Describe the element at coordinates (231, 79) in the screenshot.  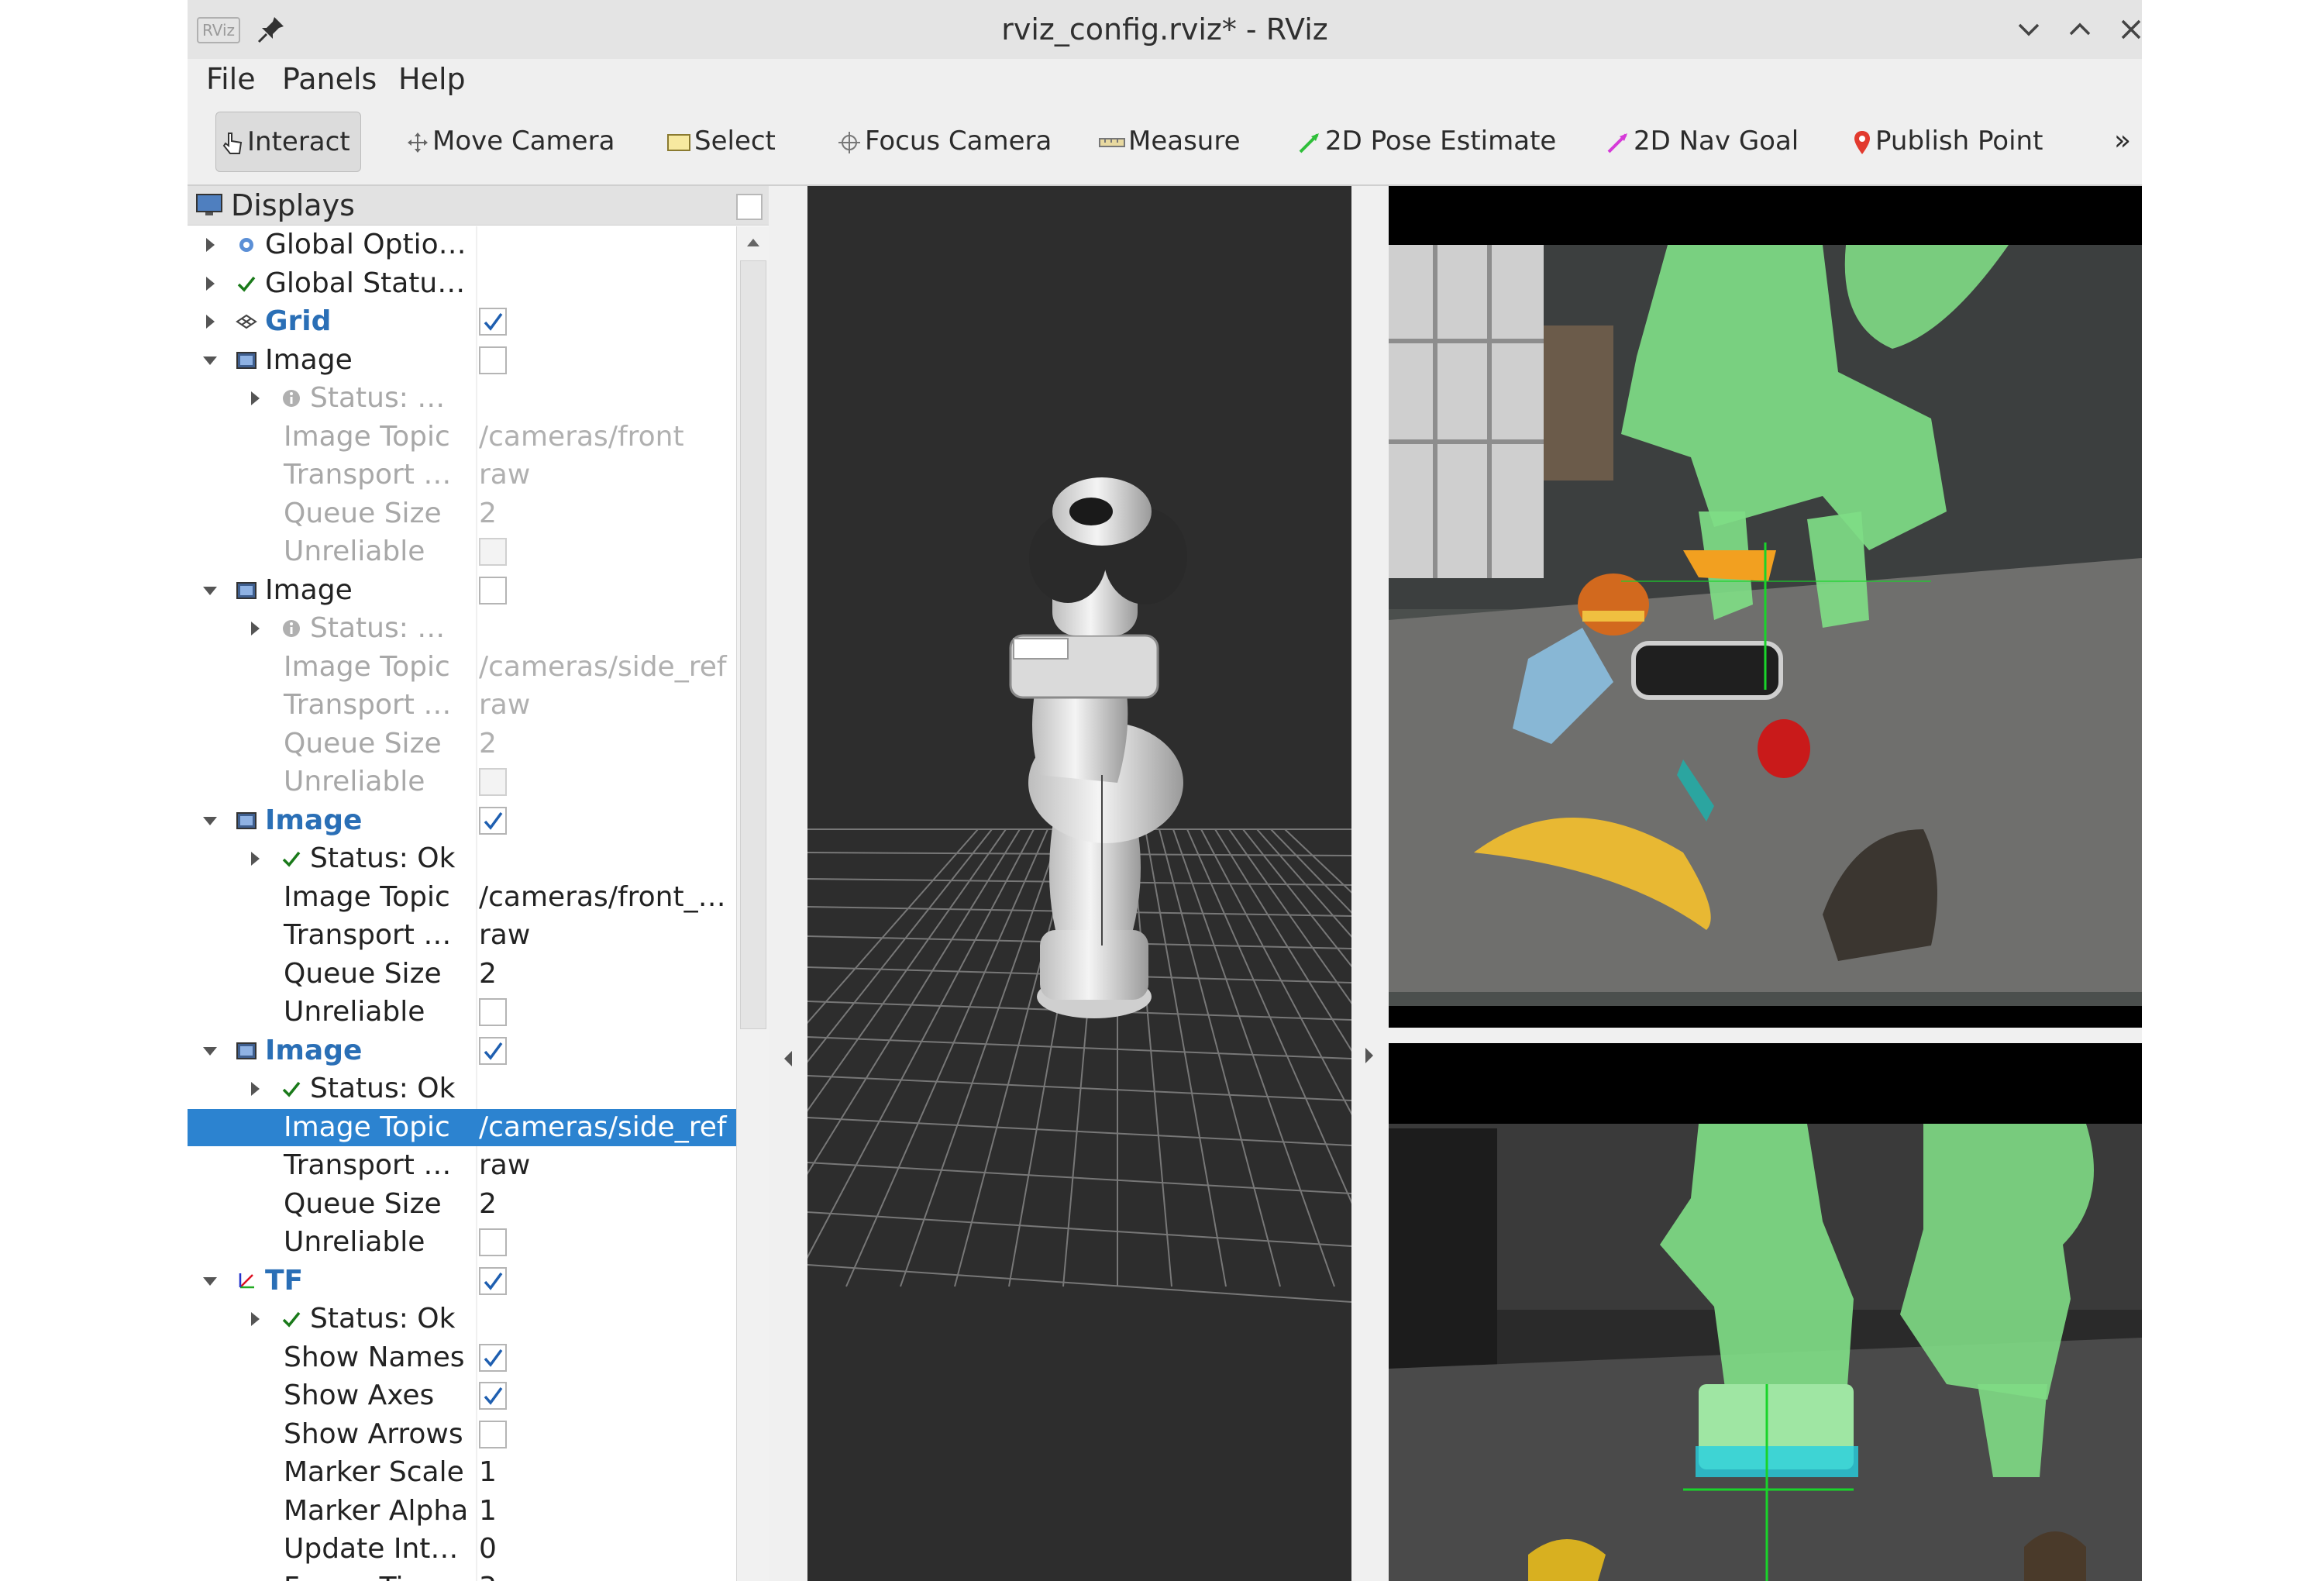
I see `menu-file: File` at that location.